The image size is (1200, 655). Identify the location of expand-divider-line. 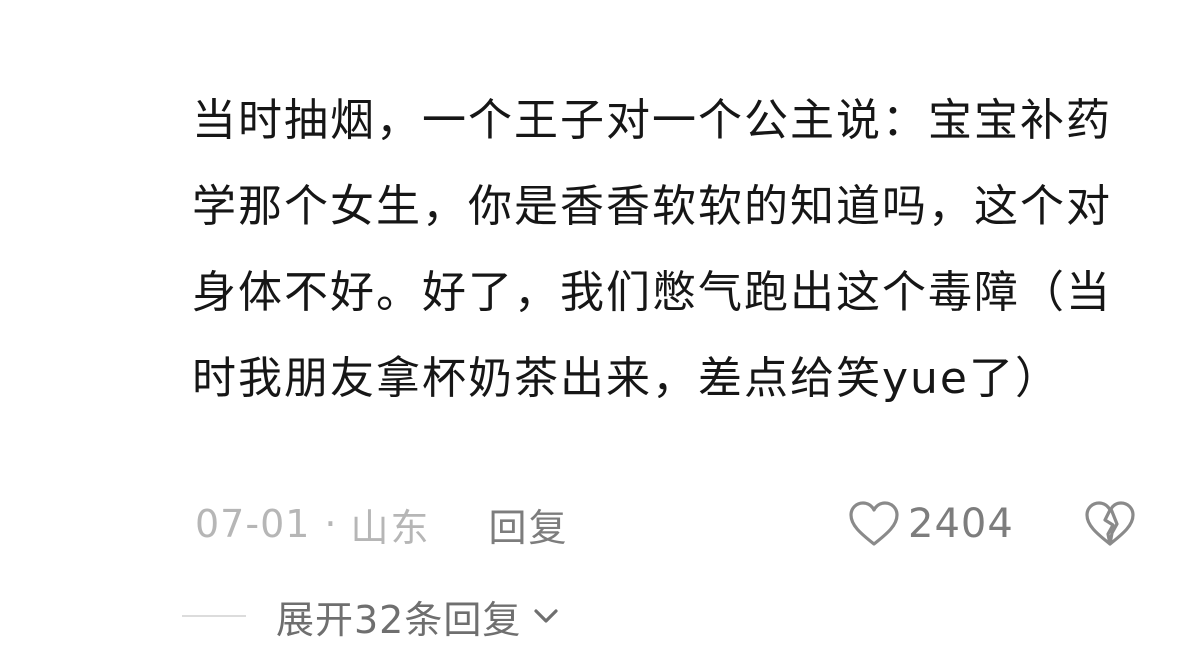
(214, 616).